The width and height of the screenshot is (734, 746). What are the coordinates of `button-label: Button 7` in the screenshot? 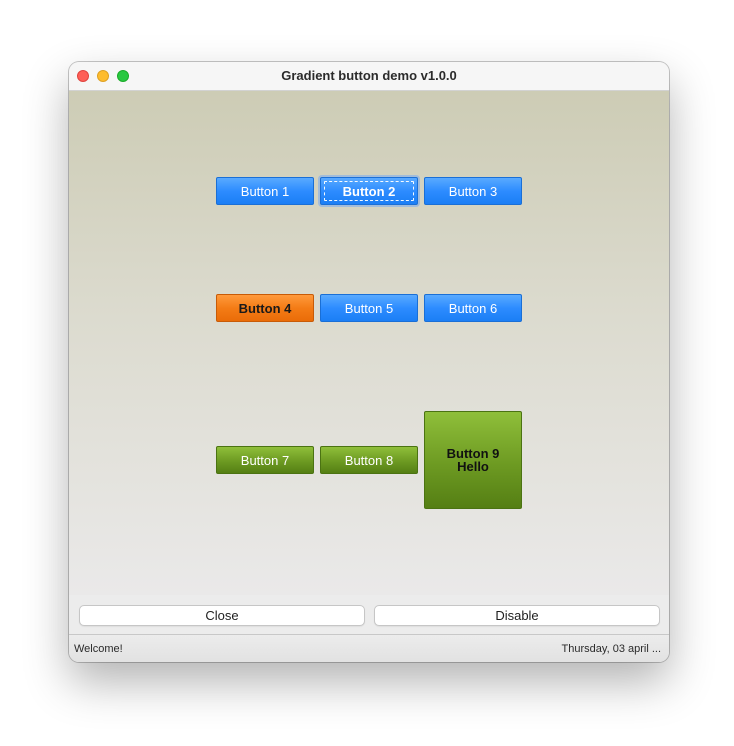 It's located at (265, 460).